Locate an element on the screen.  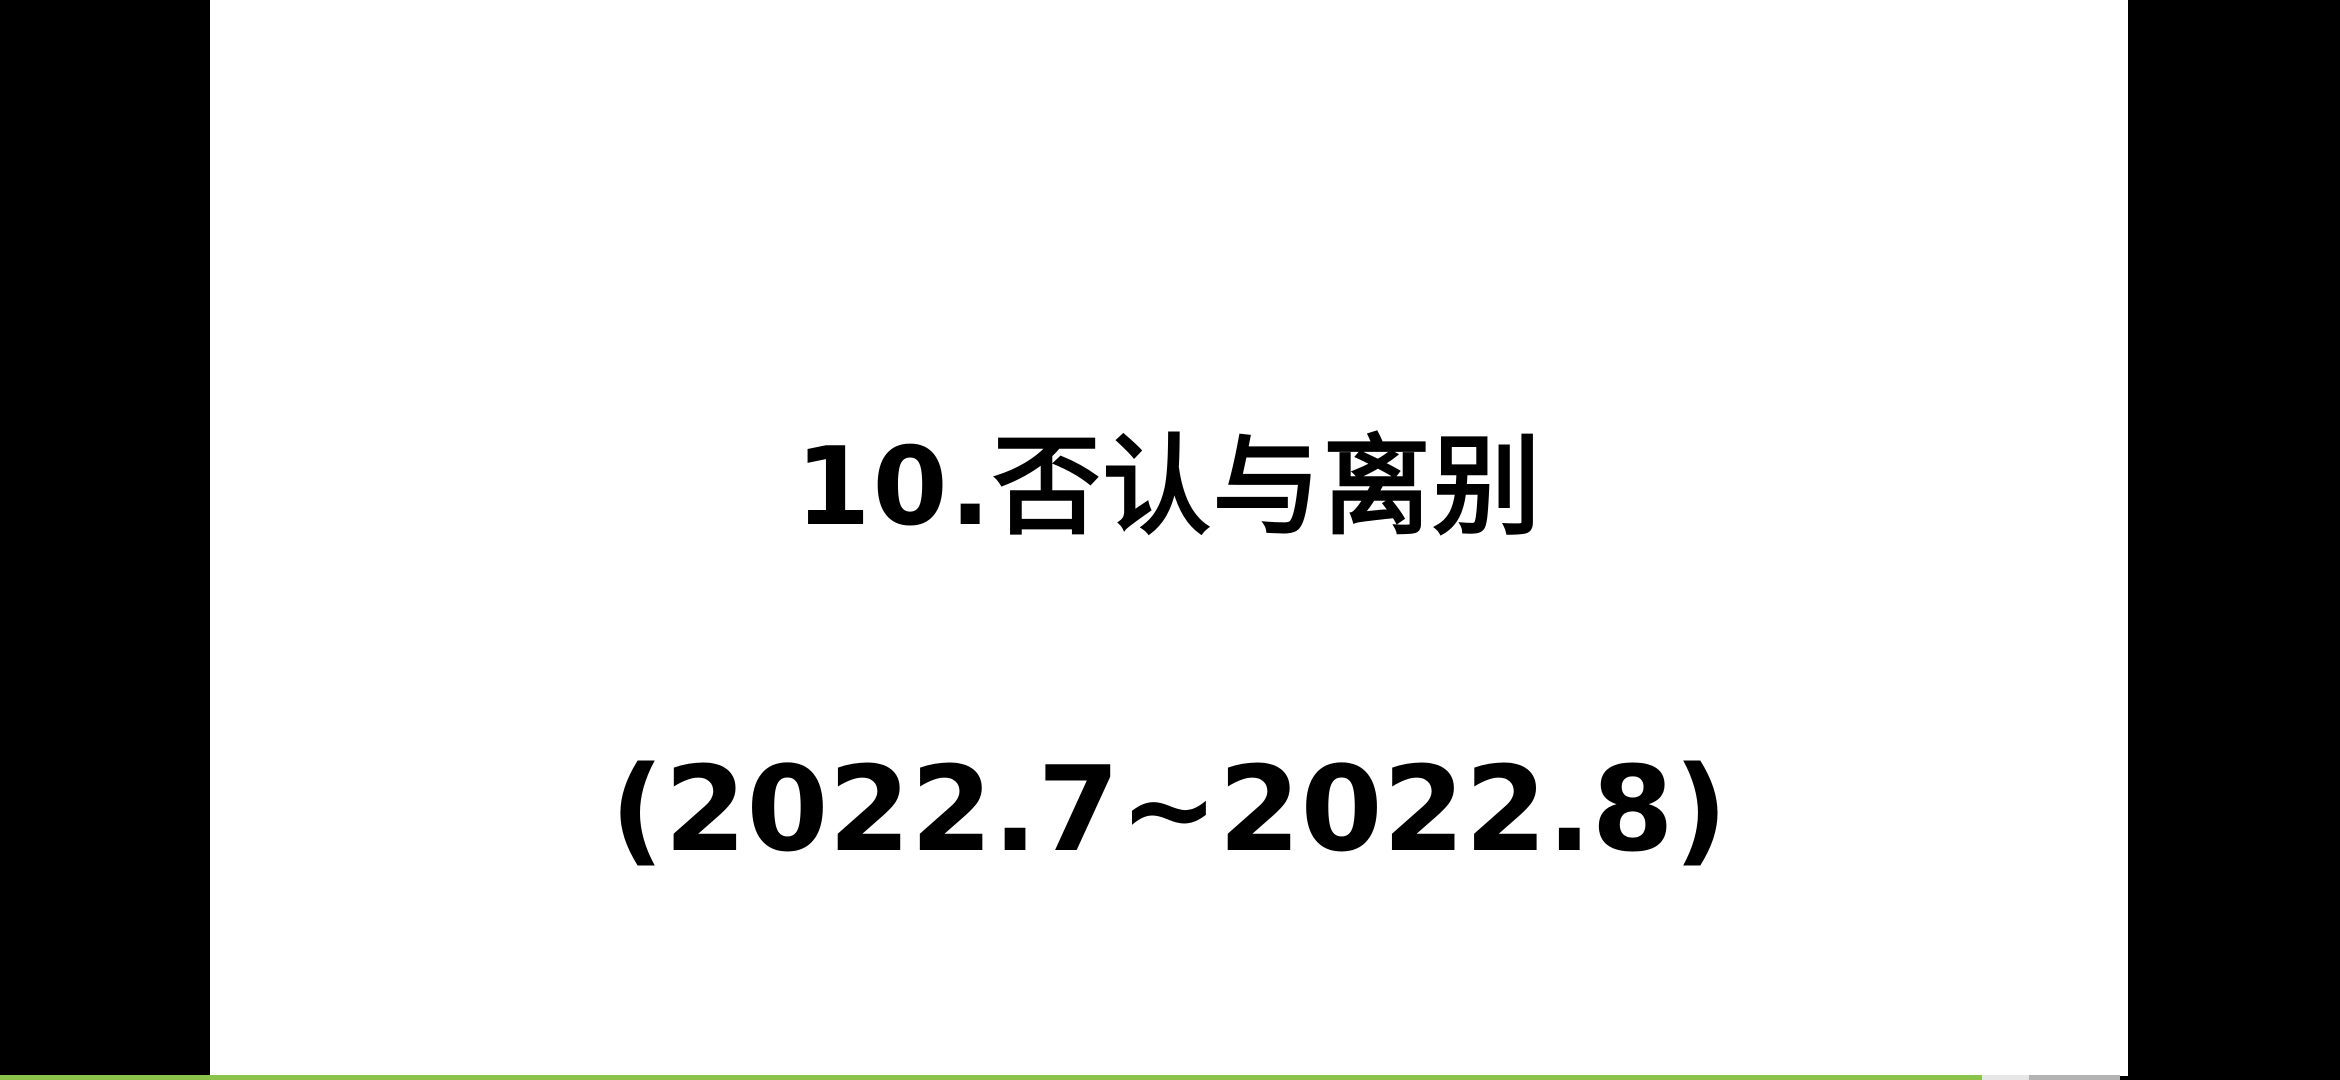
date-range: (2022.7~2022.8) is located at coordinates (1169, 809).